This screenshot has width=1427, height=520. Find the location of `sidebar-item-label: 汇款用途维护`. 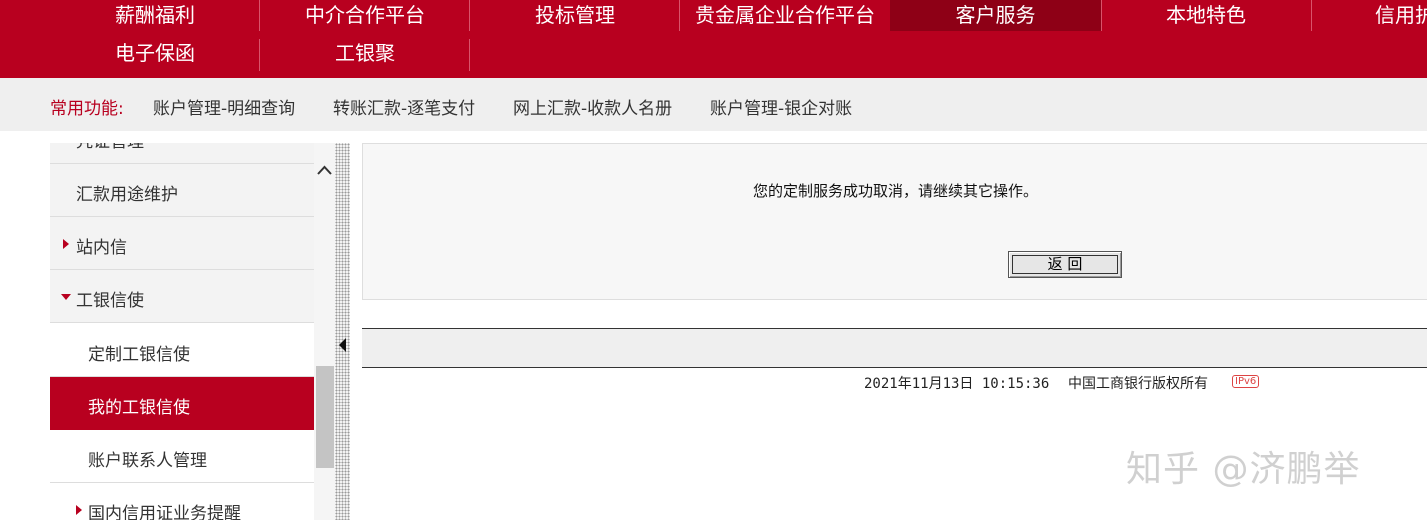

sidebar-item-label: 汇款用途维护 is located at coordinates (127, 195).